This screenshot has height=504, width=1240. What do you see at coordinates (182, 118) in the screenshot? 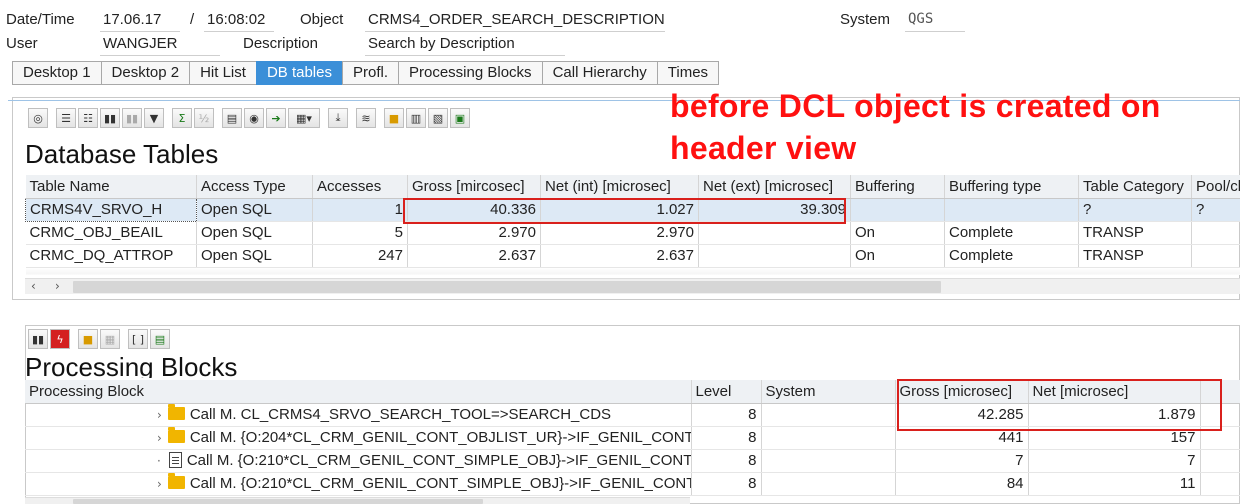
I see `sum-icon: Σ` at bounding box center [182, 118].